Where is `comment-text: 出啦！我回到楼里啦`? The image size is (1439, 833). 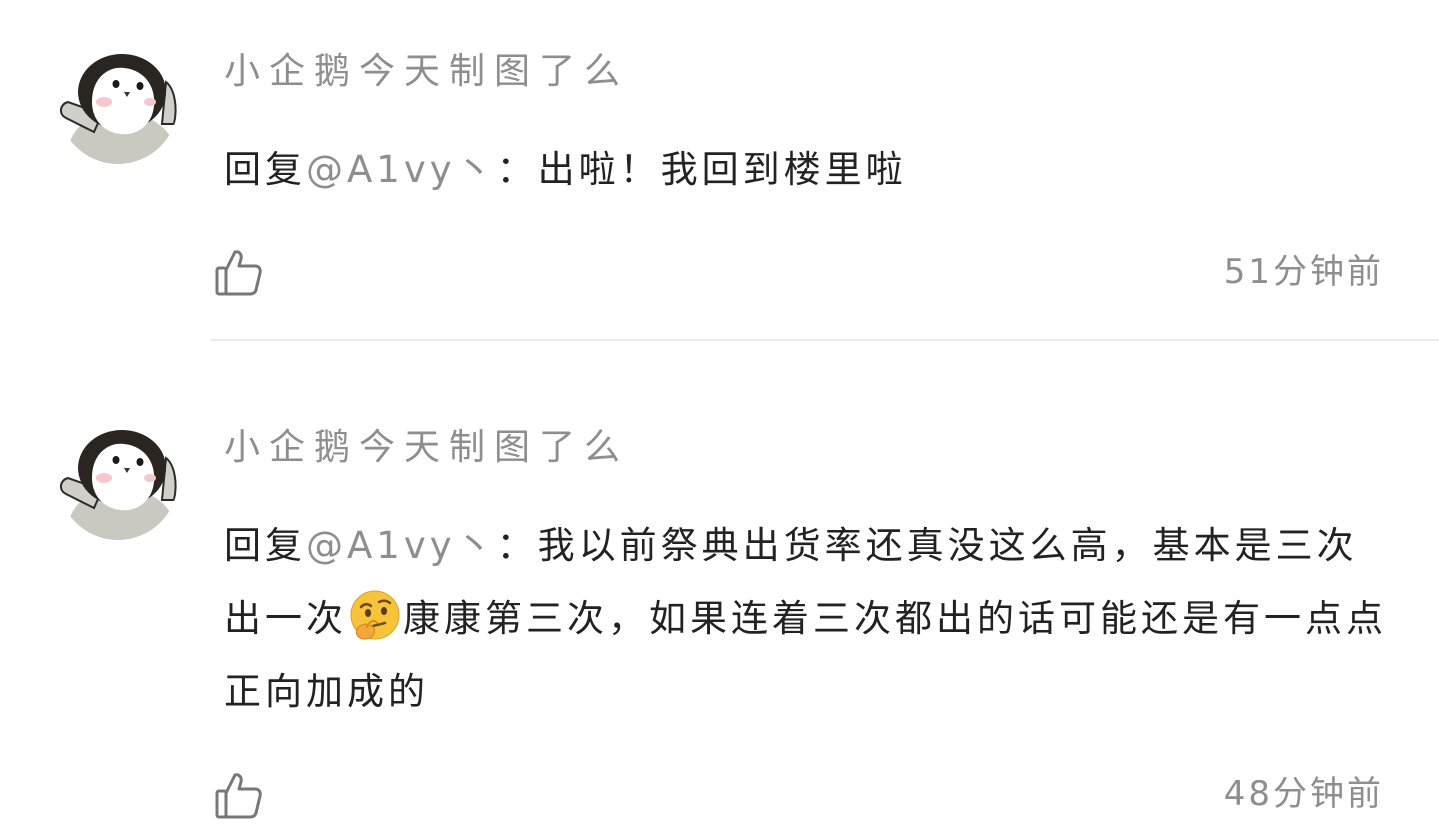
comment-text: 出啦！我回到楼里啦 is located at coordinates (722, 169).